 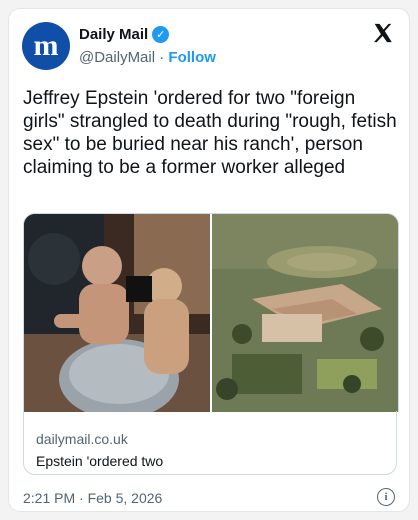 I want to click on author-handle-row: @DailyMail · Follow, so click(x=147, y=57).